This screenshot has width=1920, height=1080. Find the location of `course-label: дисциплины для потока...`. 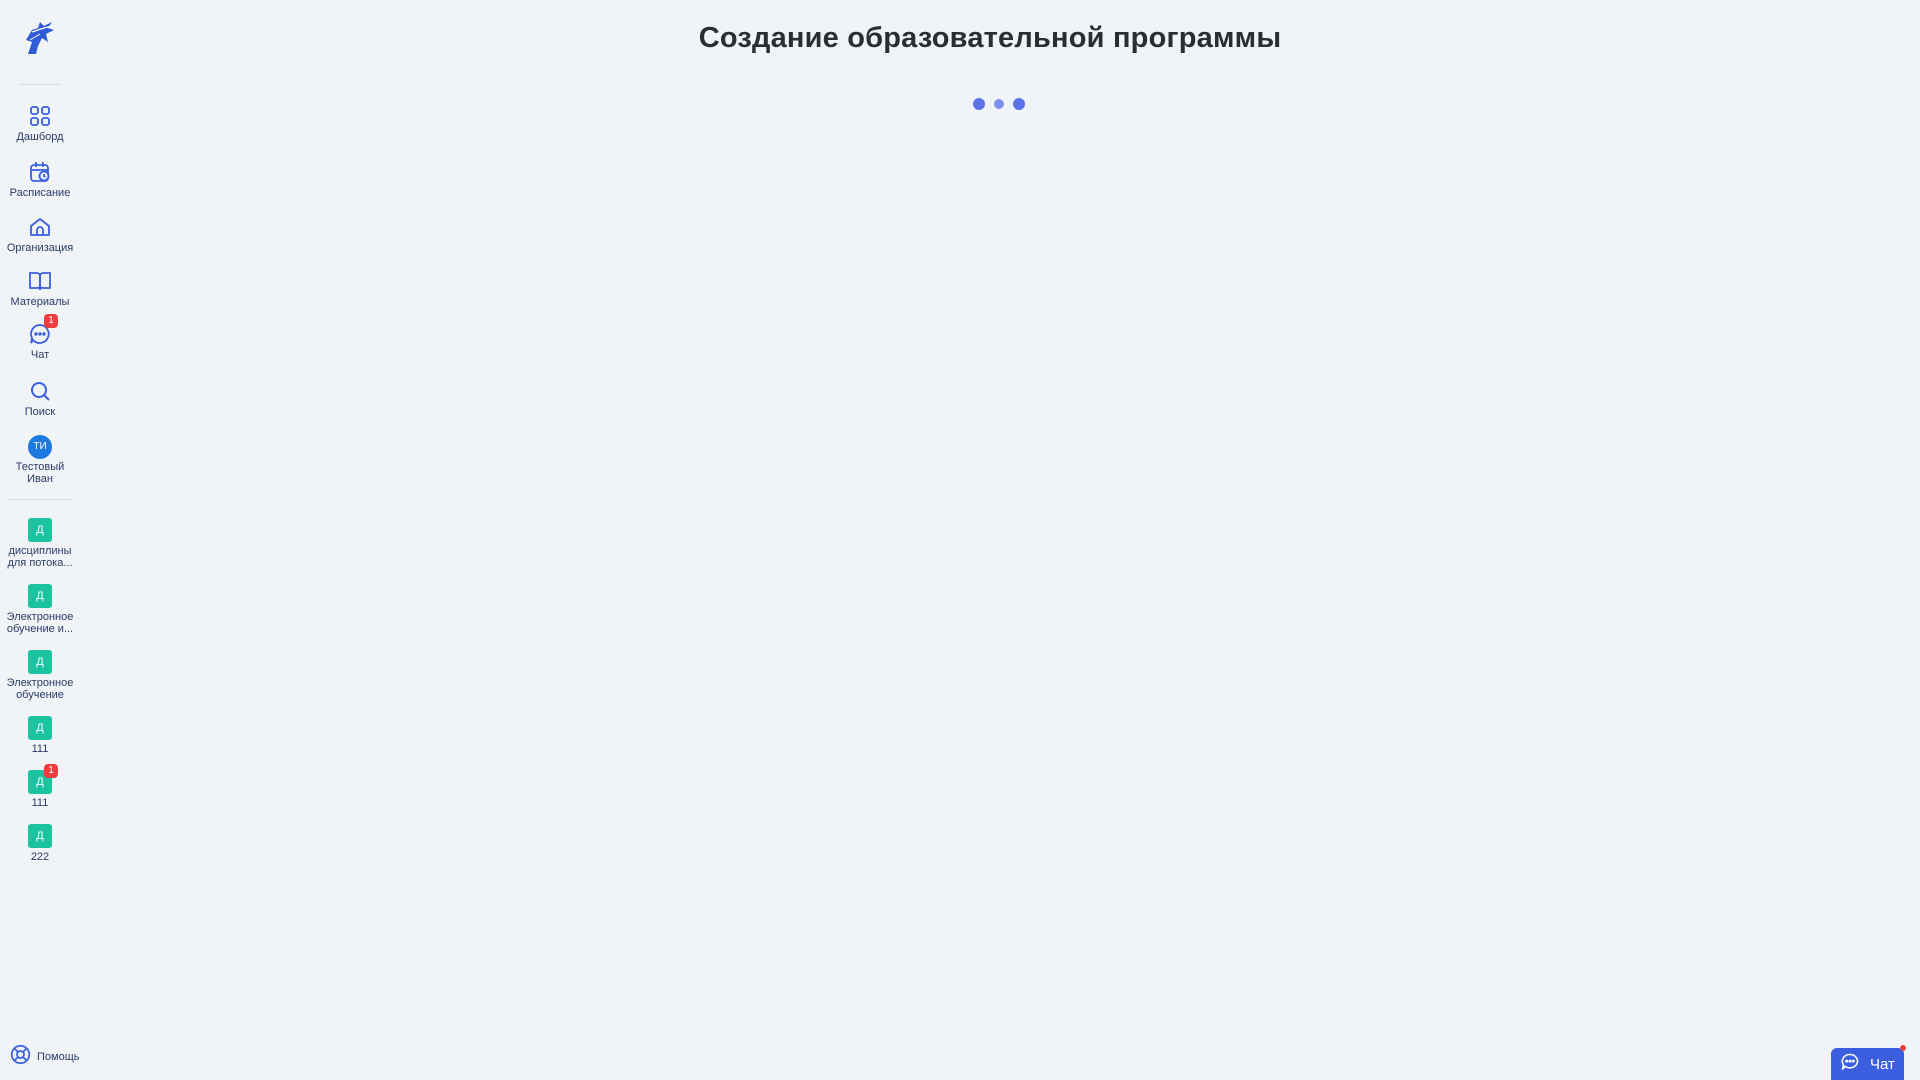

course-label: дисциплины для потока... is located at coordinates (40, 557).